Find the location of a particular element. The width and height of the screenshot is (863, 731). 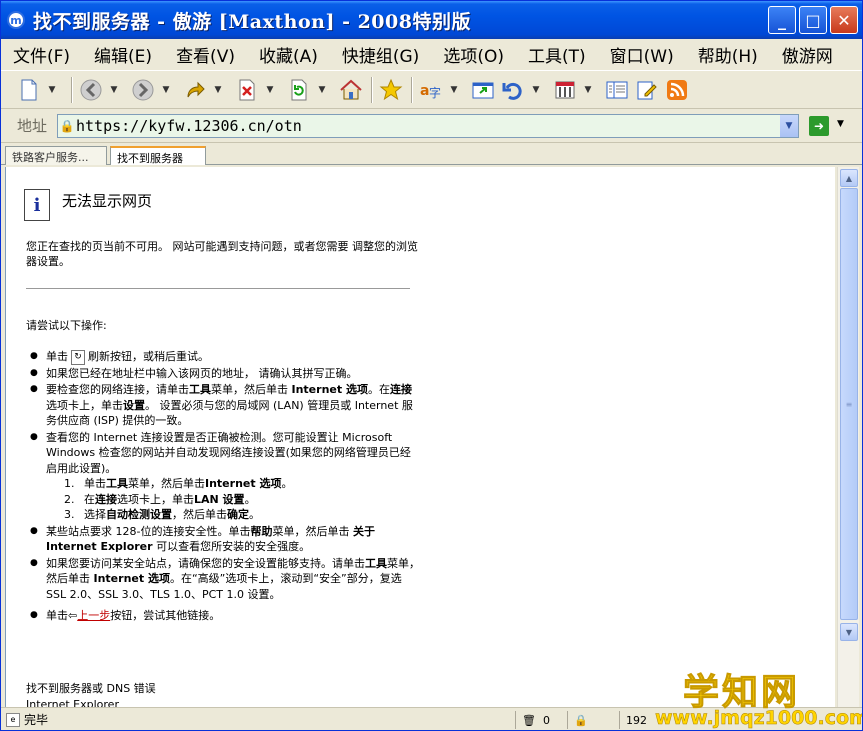

close-button: ✕ is located at coordinates (844, 20).